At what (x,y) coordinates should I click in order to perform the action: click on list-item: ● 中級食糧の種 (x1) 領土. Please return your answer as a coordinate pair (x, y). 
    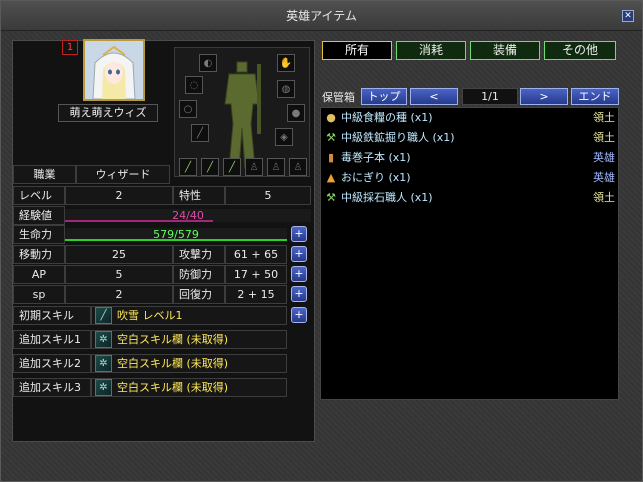
    Looking at the image, I should click on (469, 118).